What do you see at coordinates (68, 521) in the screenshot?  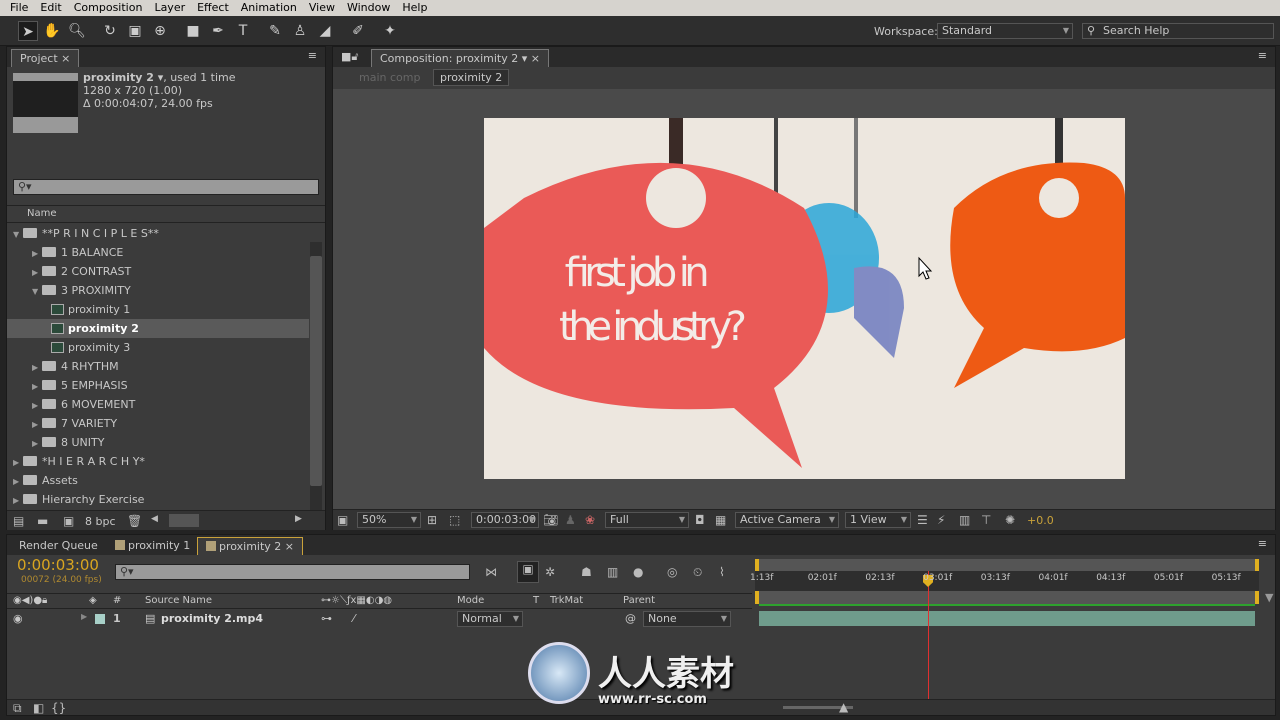 I see `new-composition-icon: ▣` at bounding box center [68, 521].